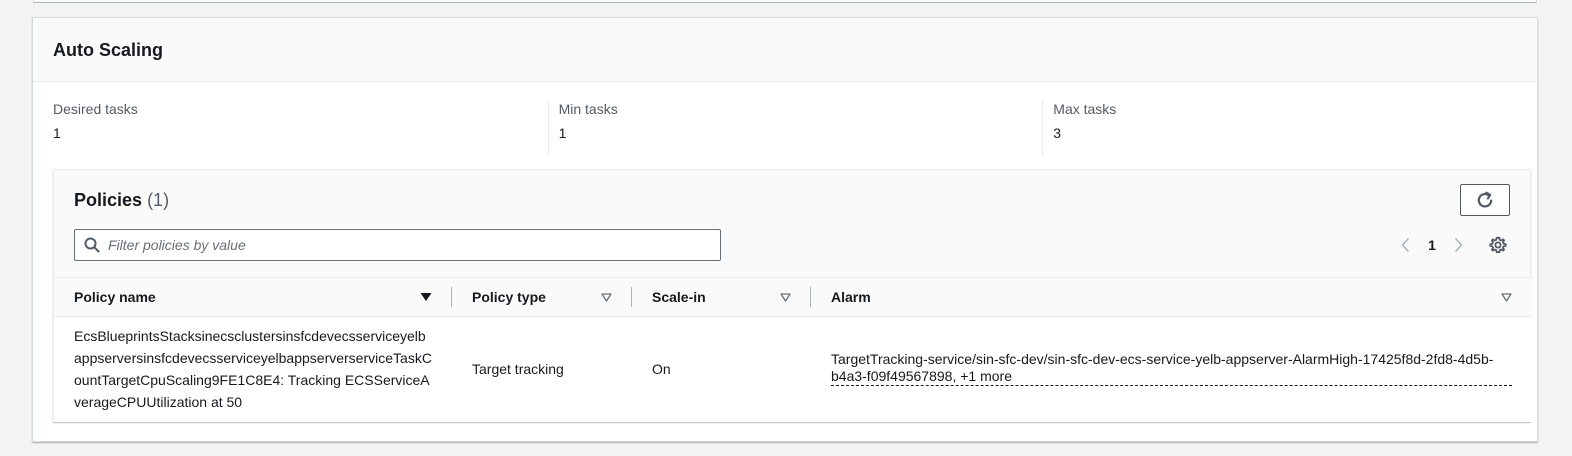 The width and height of the screenshot is (1572, 456). I want to click on search-icon, so click(92, 245).